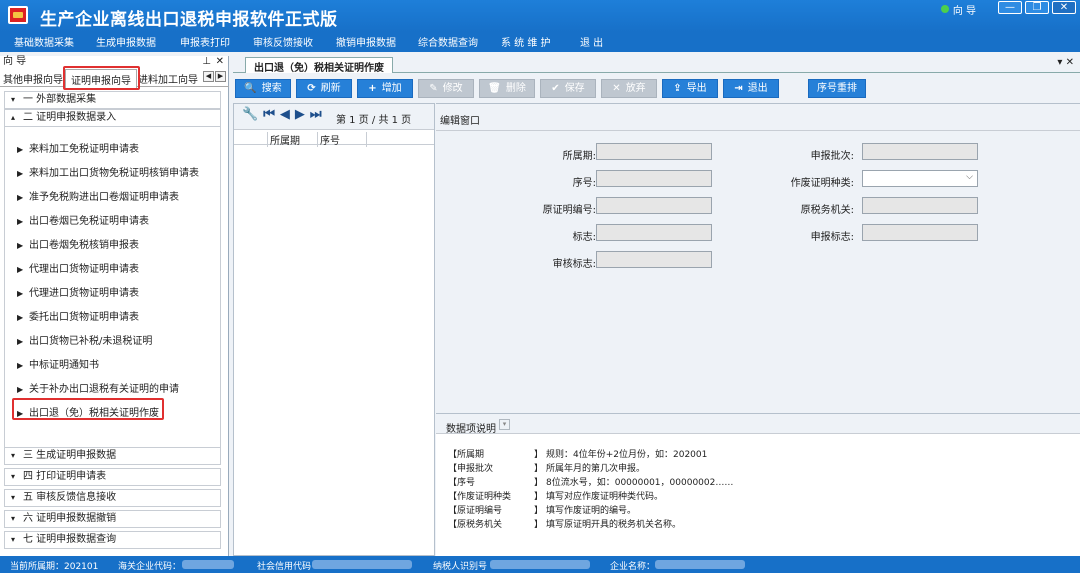 This screenshot has height=573, width=1080. Describe the element at coordinates (654, 259) in the screenshot. I see `review-flag-input` at that location.